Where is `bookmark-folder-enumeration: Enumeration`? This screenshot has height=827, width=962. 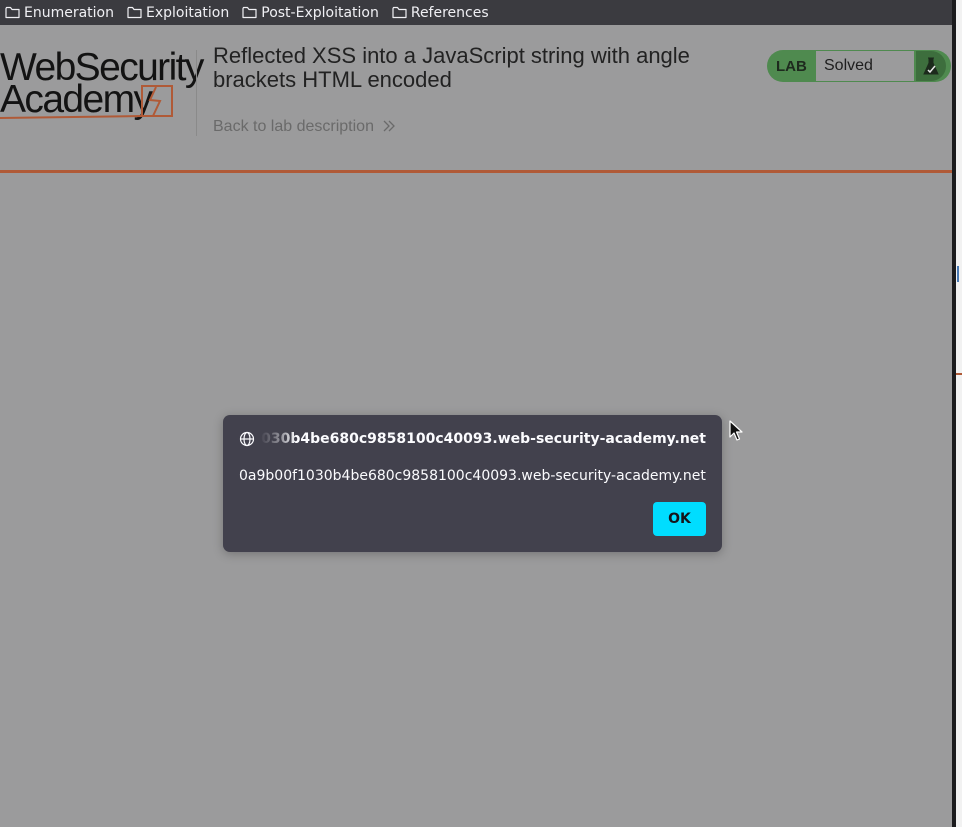 bookmark-folder-enumeration: Enumeration is located at coordinates (59, 13).